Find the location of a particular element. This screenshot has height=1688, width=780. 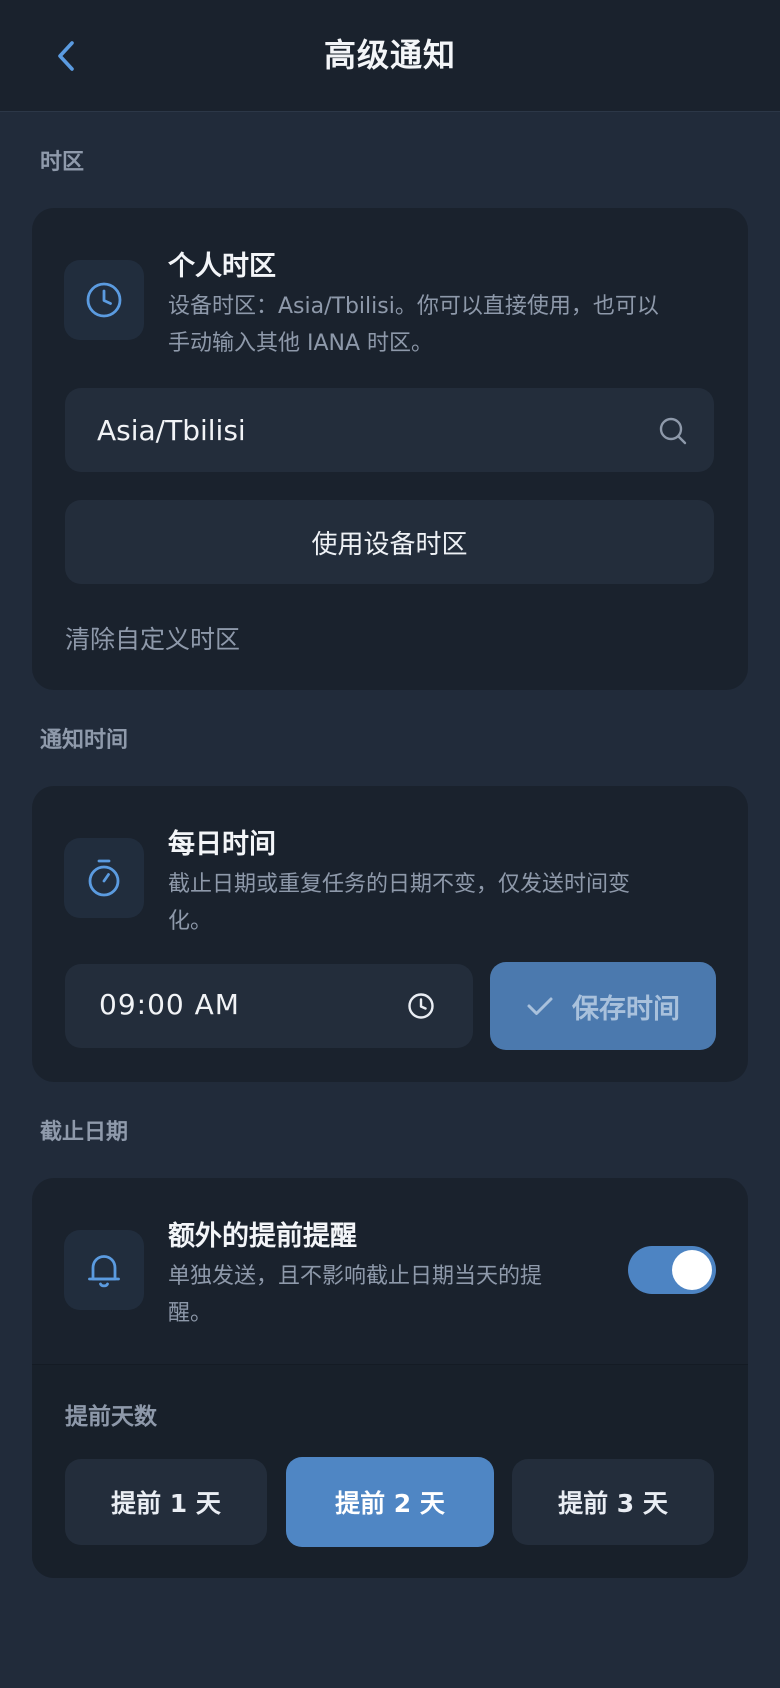

timezone-input is located at coordinates (389, 430).